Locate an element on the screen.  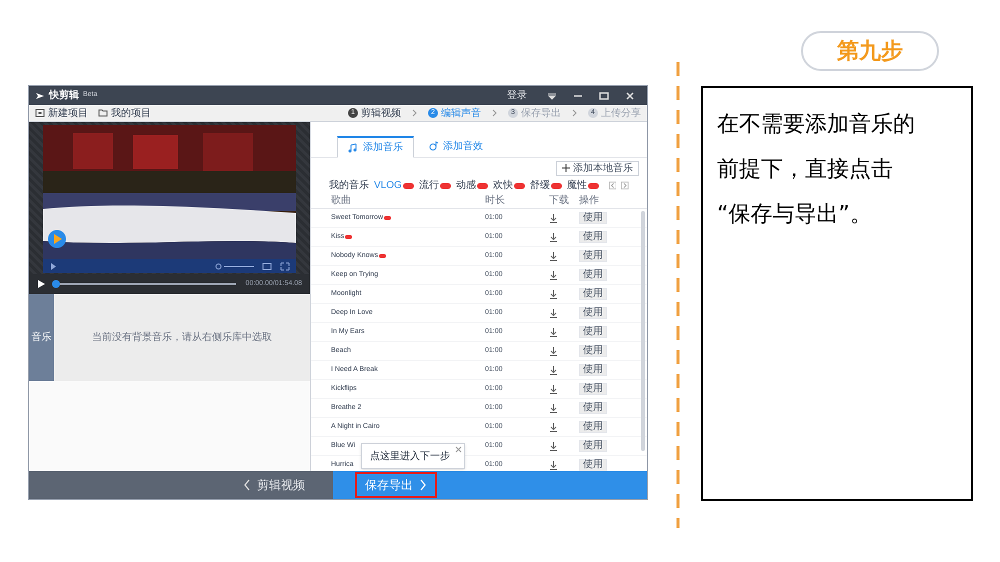
category-tab: VLOG is located at coordinates (394, 185).